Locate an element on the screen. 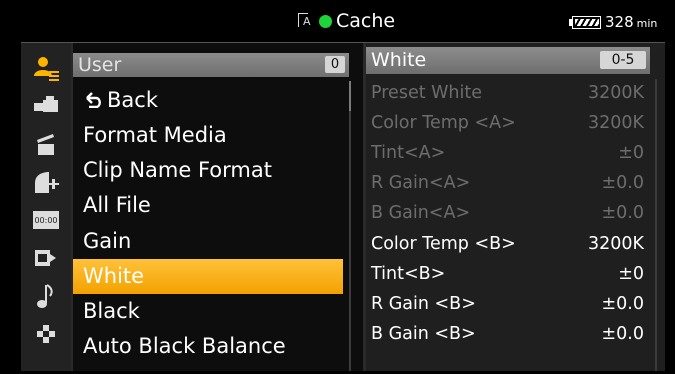  cache-status-dot-icon is located at coordinates (325, 21).